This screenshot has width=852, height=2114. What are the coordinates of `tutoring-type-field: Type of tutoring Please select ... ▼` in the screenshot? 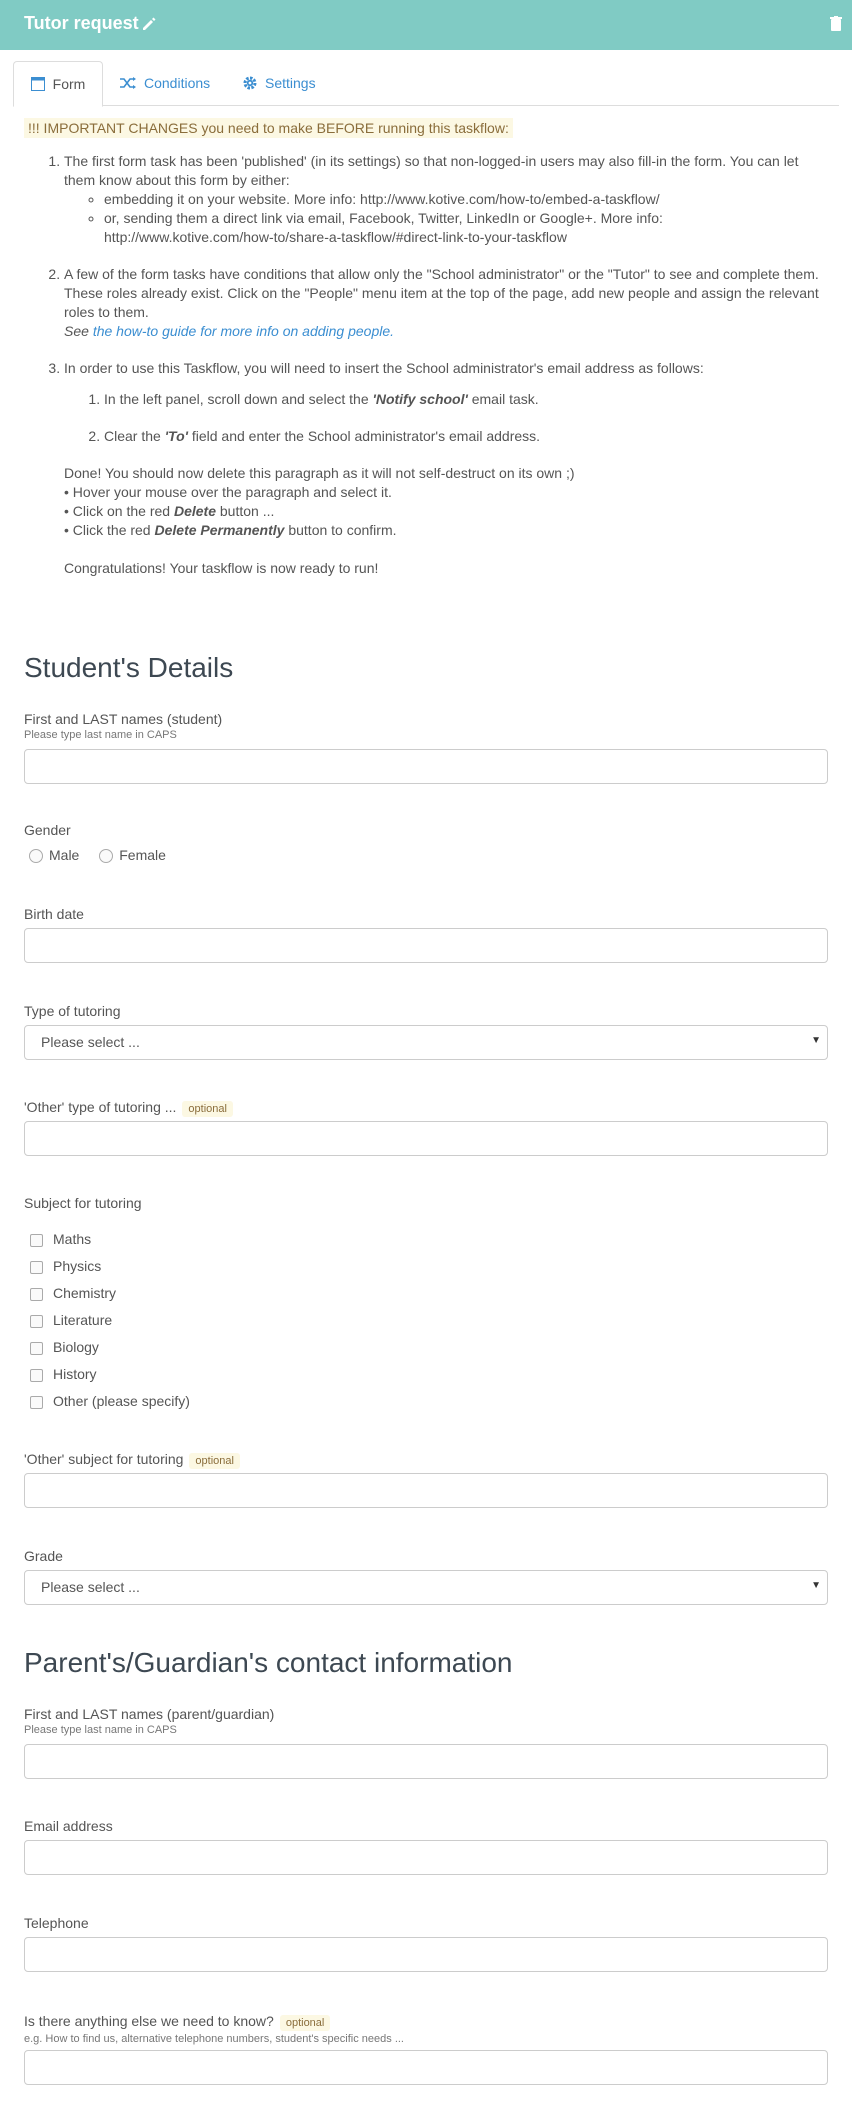 It's located at (426, 1031).